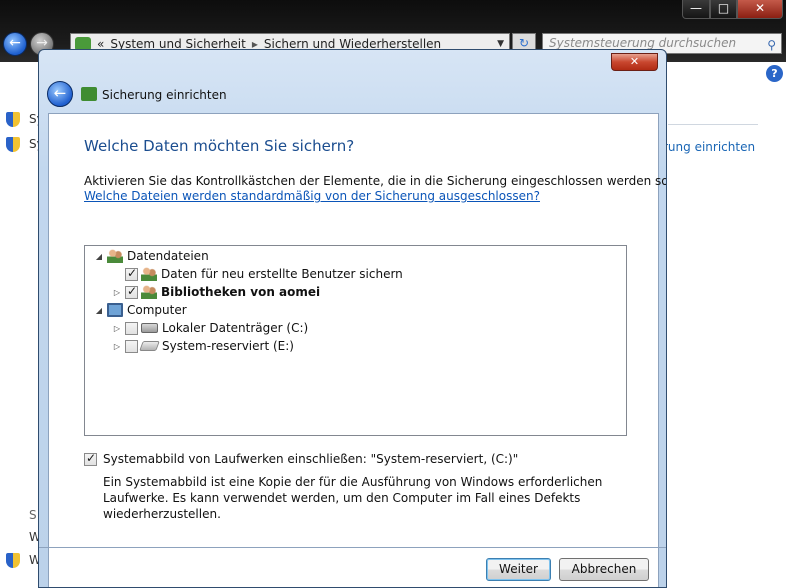 The image size is (786, 588). I want to click on maximize-button: □, so click(723, 9).